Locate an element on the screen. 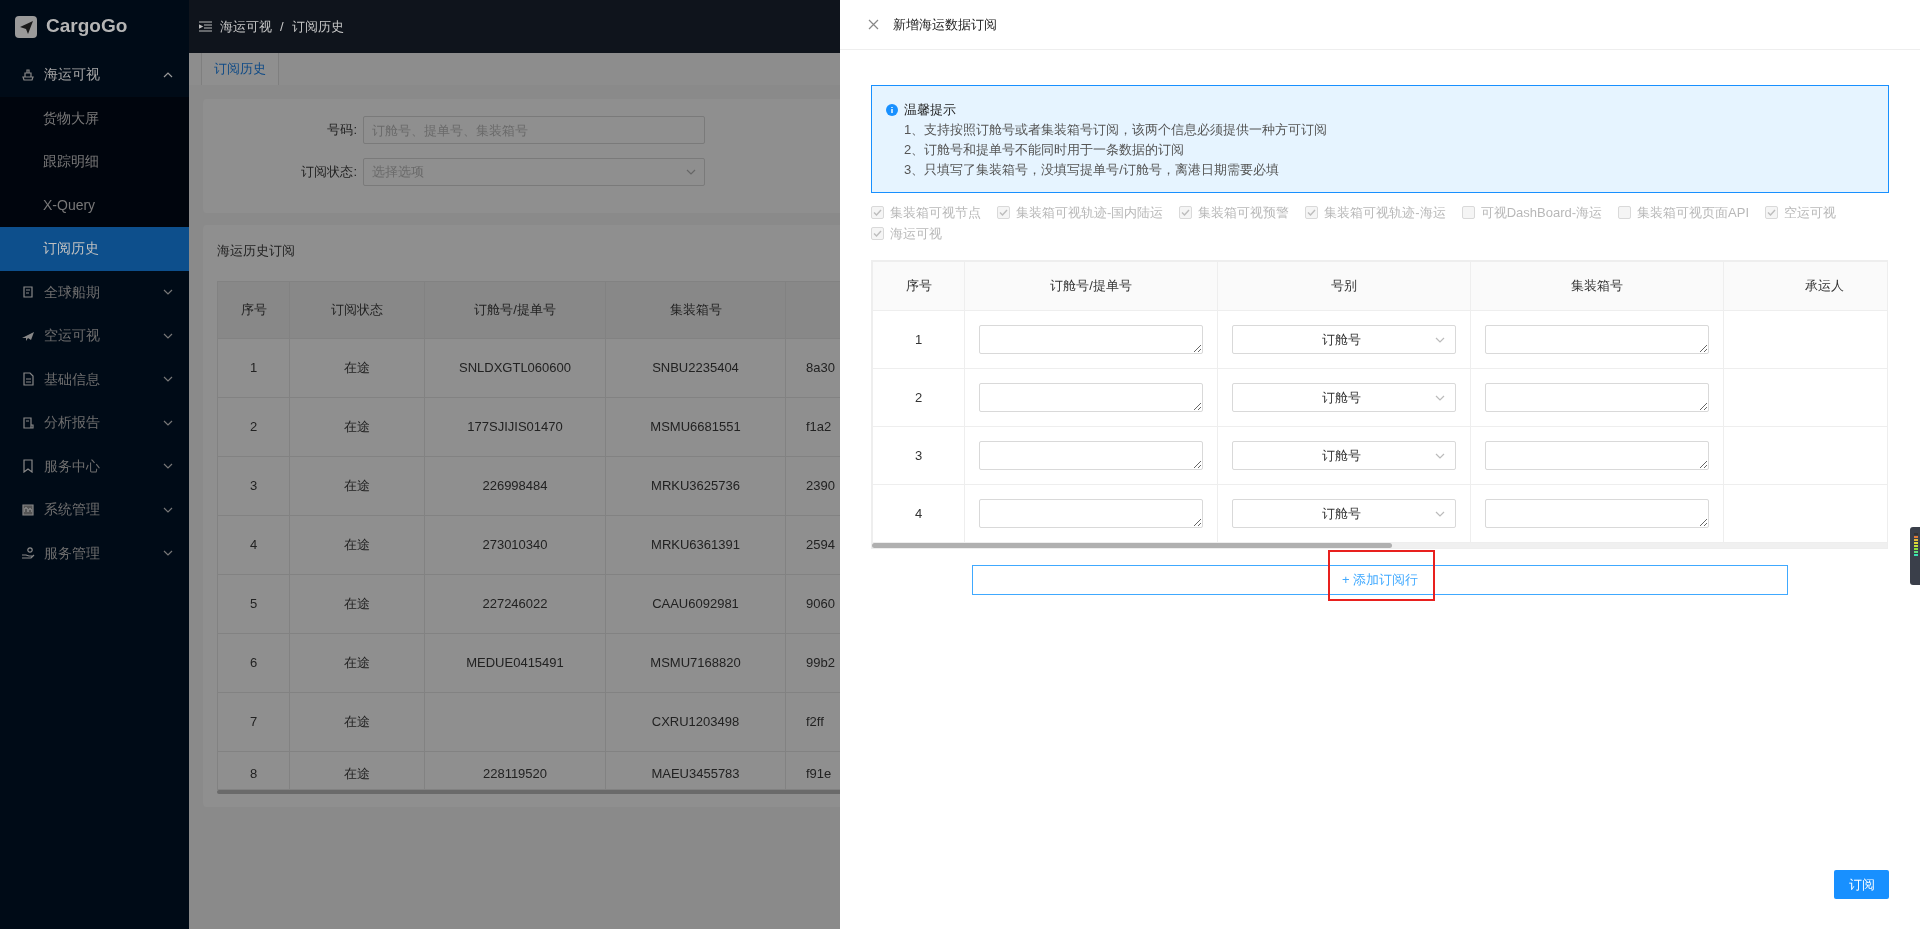 The width and height of the screenshot is (1920, 929). checkbox-label: 集装箱可视节点 is located at coordinates (935, 213).